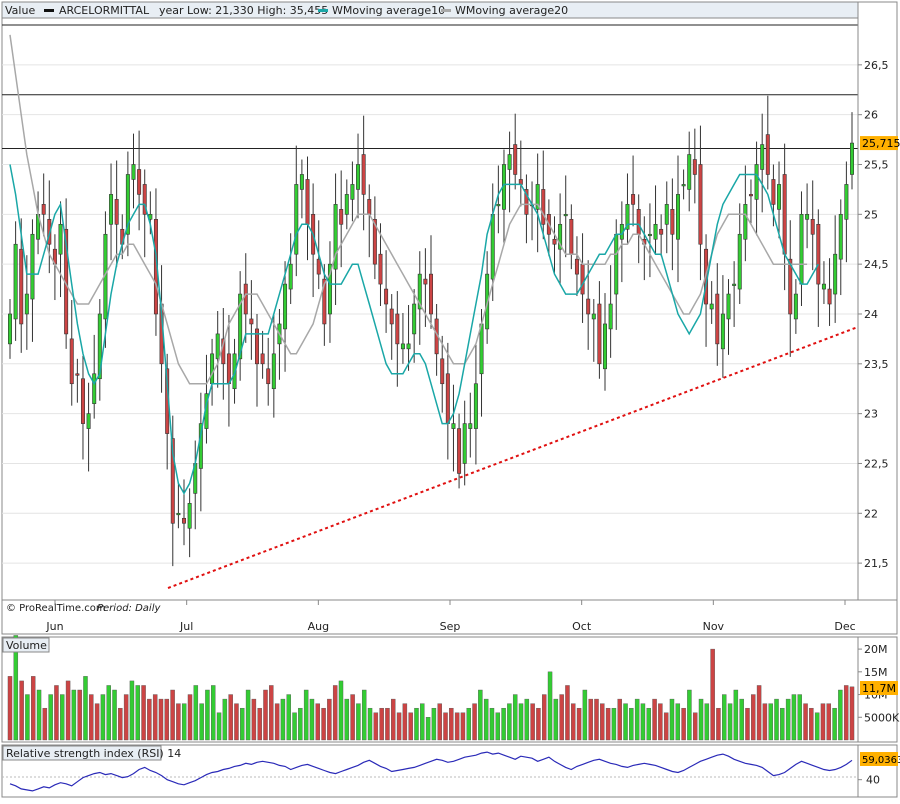  I want to click on volume-tick-label: 5000K, so click(882, 717).